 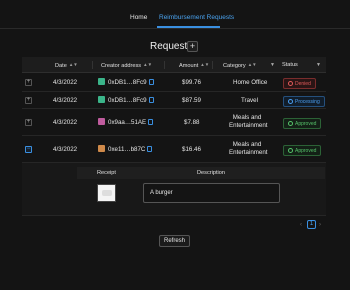 What do you see at coordinates (106, 173) in the screenshot?
I see `receipt-header: Receipt` at bounding box center [106, 173].